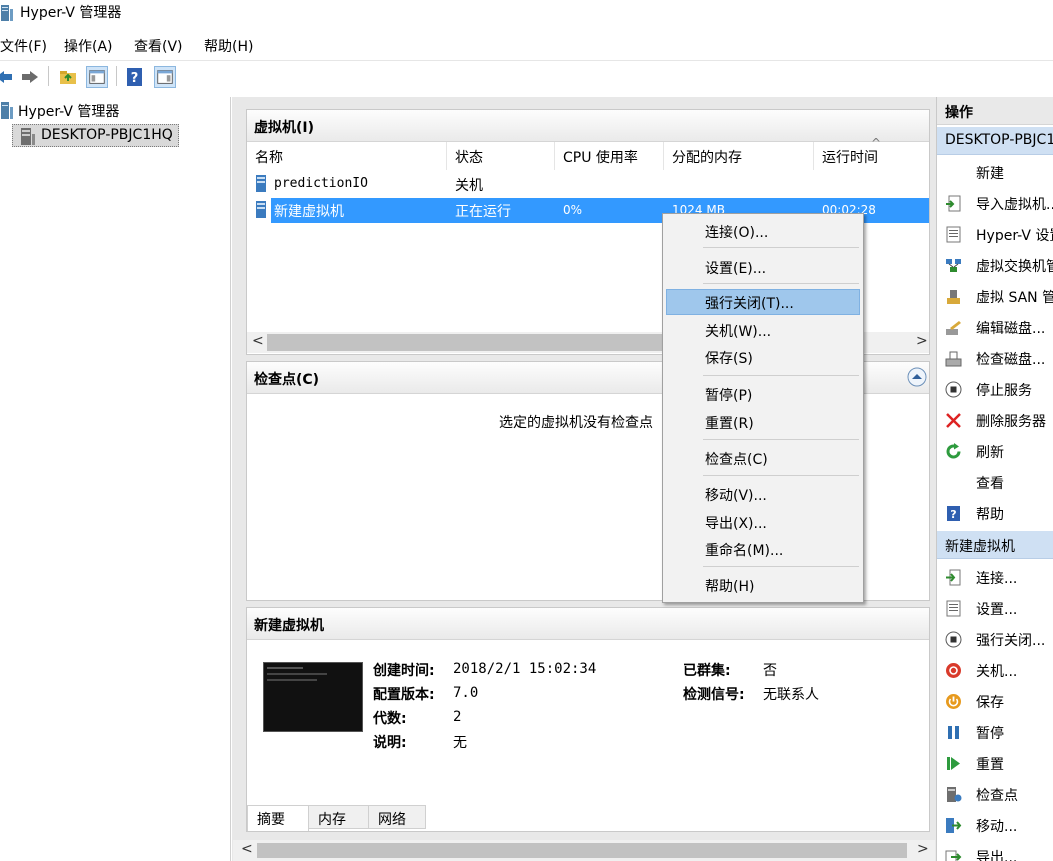 Image resolution: width=1053 pixels, height=861 pixels. I want to click on tab-network: 网络, so click(397, 817).